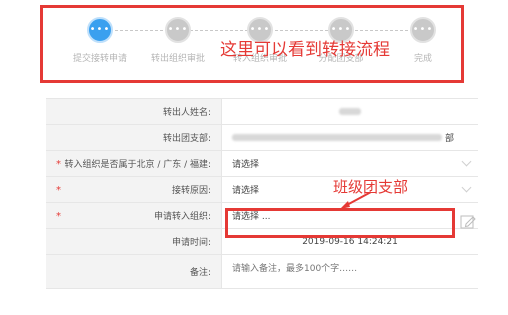 Image resolution: width=508 pixels, height=315 pixels. Describe the element at coordinates (134, 111) in the screenshot. I see `field-label: 转出人姓名:` at that location.